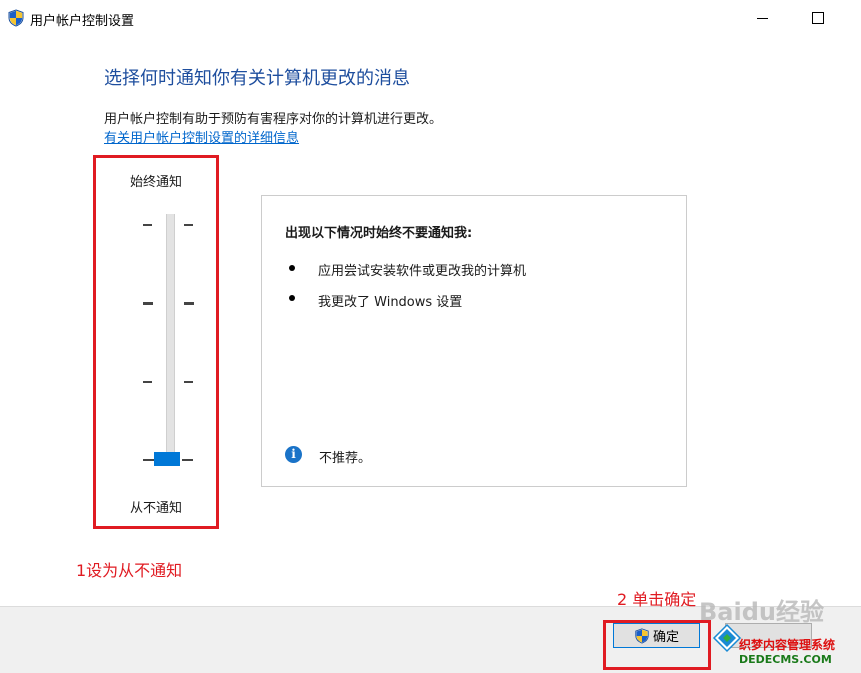 This screenshot has height=673, width=861. What do you see at coordinates (129, 570) in the screenshot?
I see `annotation-step-1: 1设为从不通知` at bounding box center [129, 570].